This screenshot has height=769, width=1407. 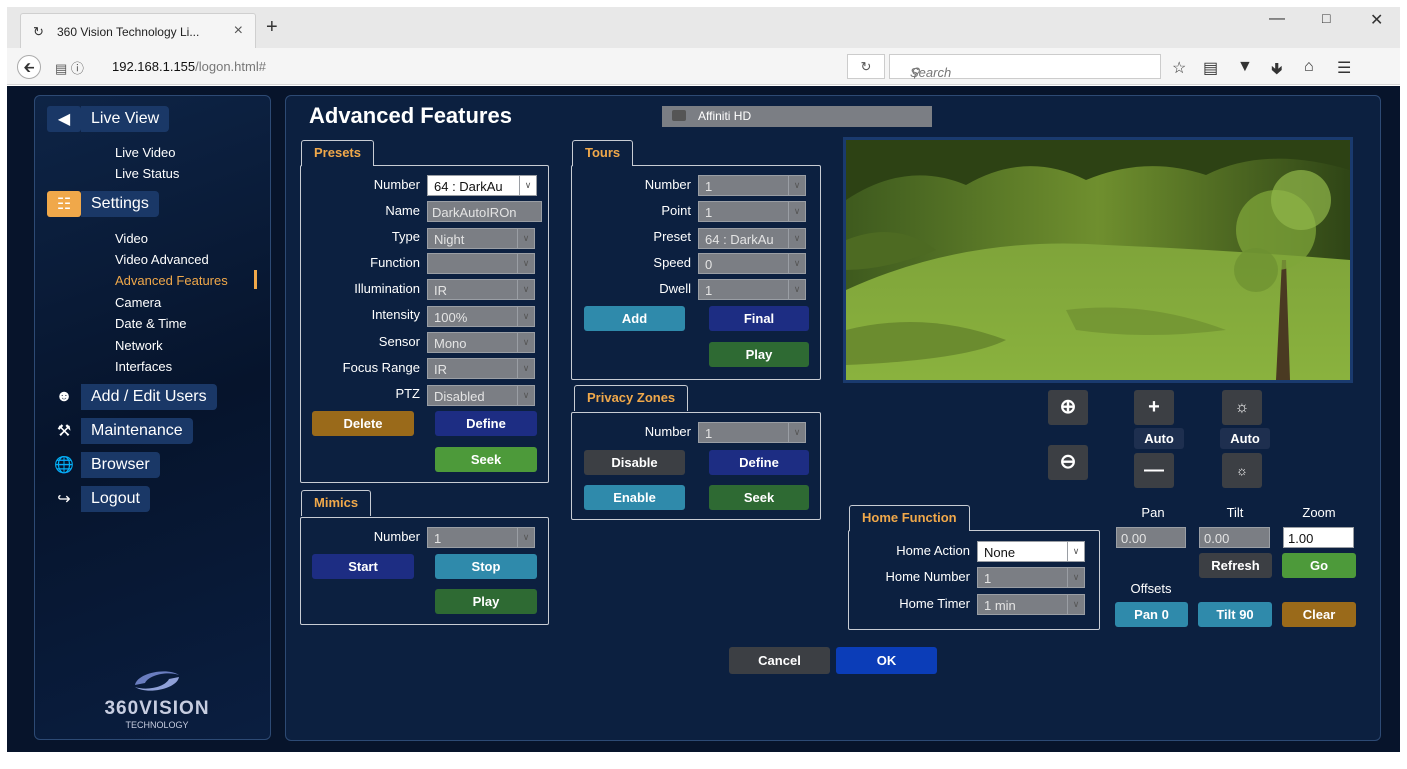 What do you see at coordinates (64, 499) in the screenshot?
I see `logout-icon: ↪` at bounding box center [64, 499].